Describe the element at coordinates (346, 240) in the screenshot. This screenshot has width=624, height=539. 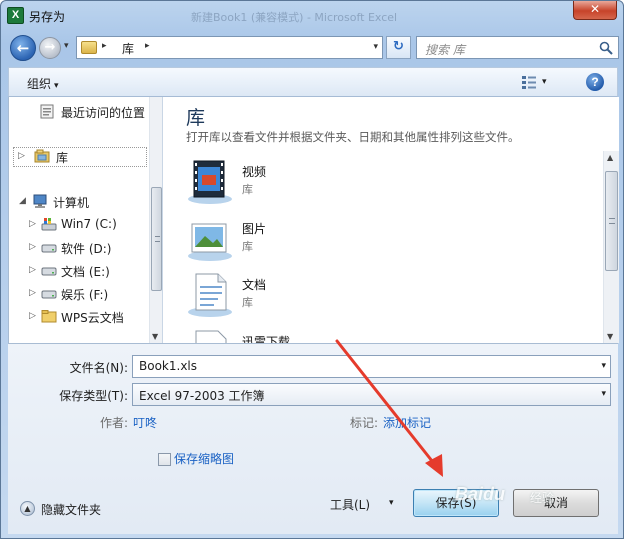
I see `library-item-pictures: 图片 库` at that location.